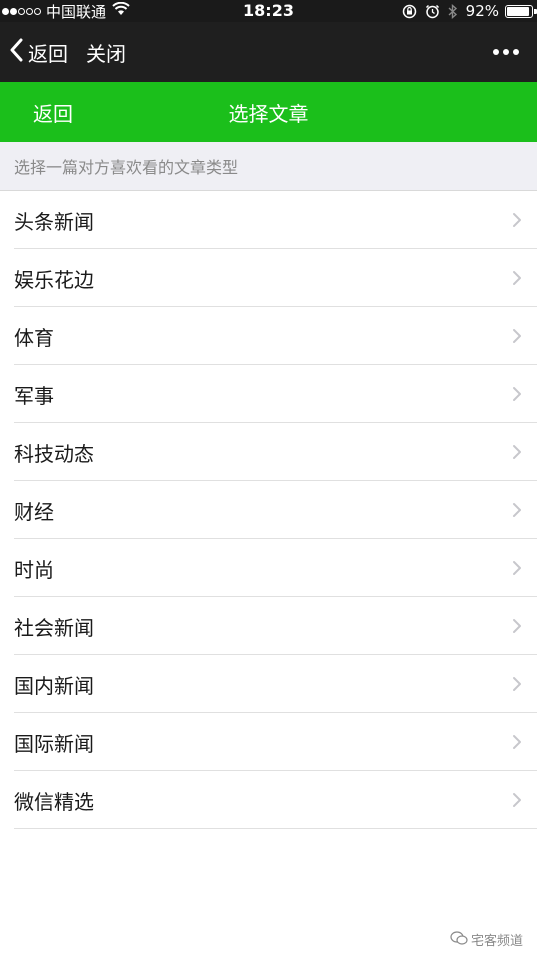  I want to click on close-button: 关闭, so click(106, 52).